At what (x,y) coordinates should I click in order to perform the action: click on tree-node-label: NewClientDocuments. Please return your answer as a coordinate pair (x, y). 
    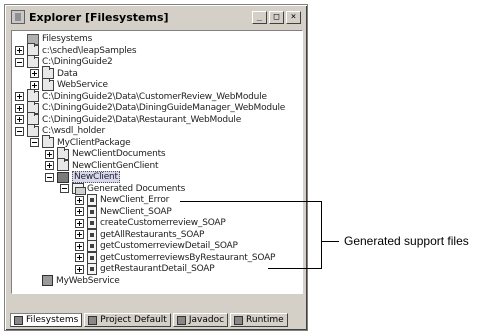
    Looking at the image, I should click on (119, 154).